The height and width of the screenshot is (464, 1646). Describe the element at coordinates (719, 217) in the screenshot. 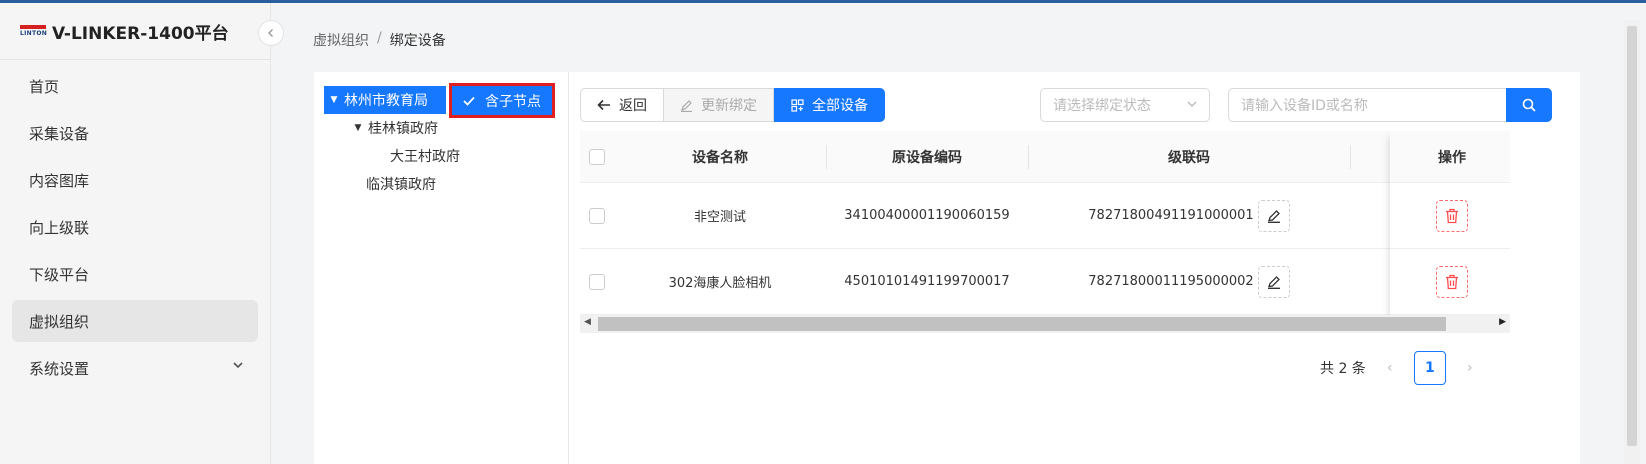

I see `device-name: 非空测试` at that location.